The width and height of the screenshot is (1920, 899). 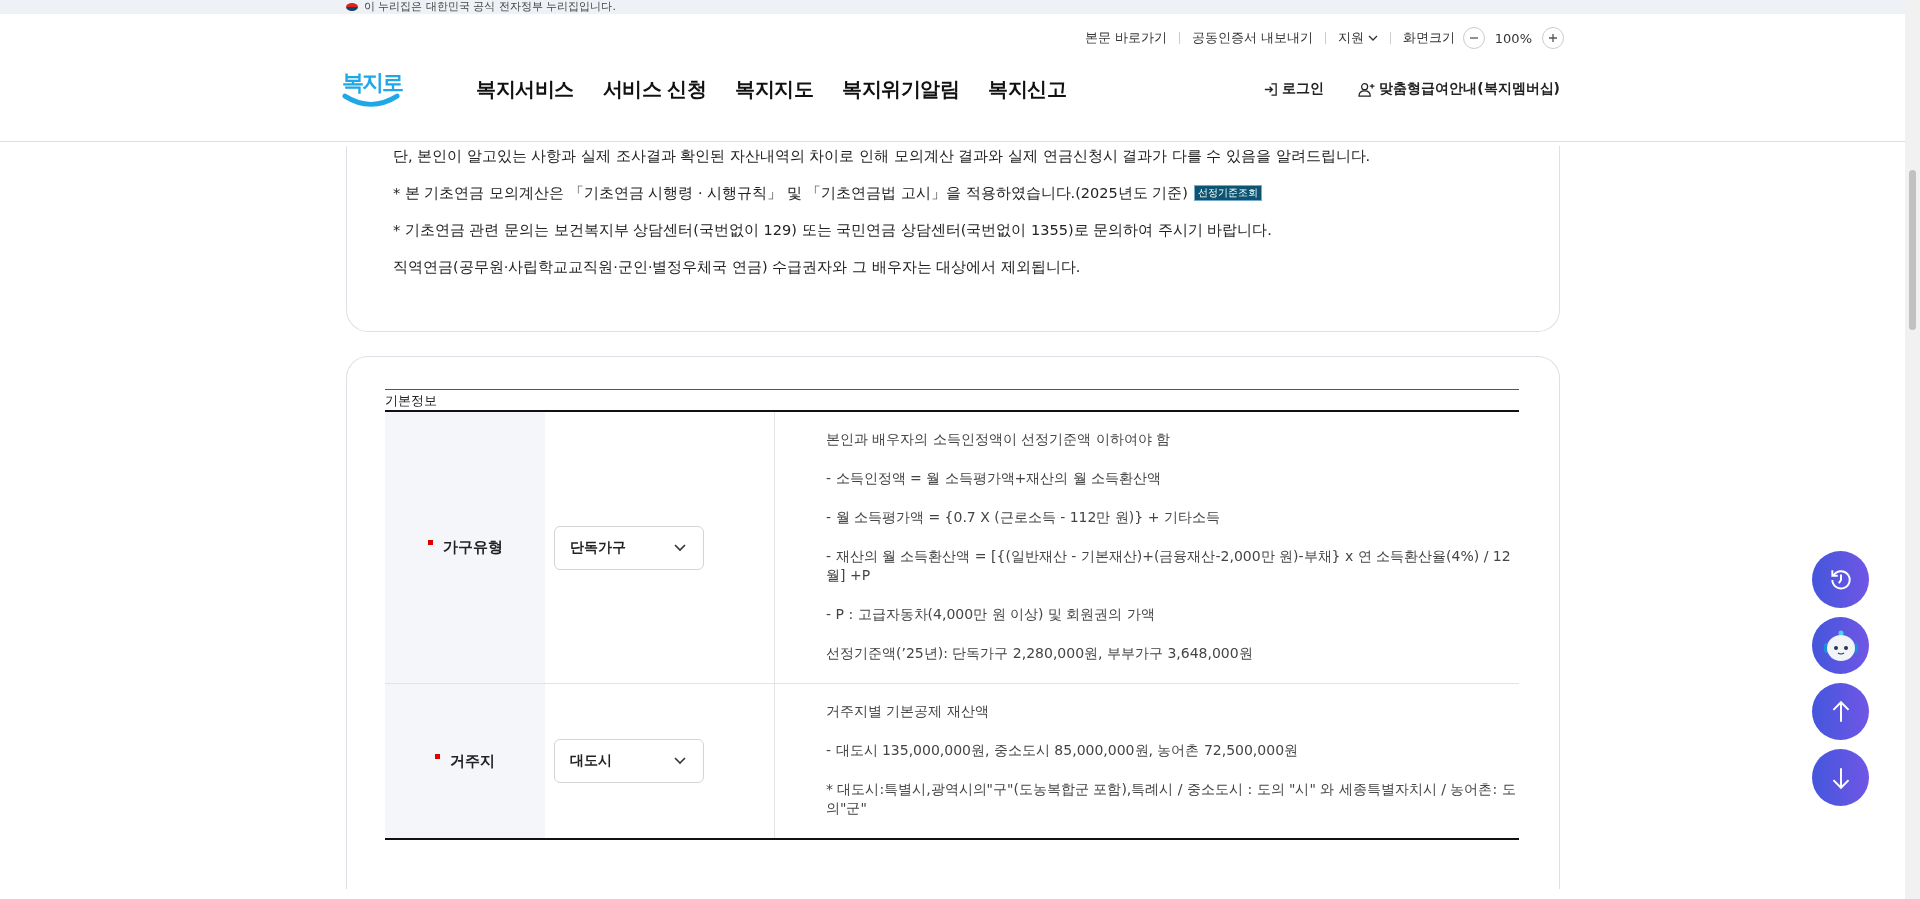 I want to click on membership-link: 맞춤형급여안내(복지멤버십), so click(x=1459, y=89).